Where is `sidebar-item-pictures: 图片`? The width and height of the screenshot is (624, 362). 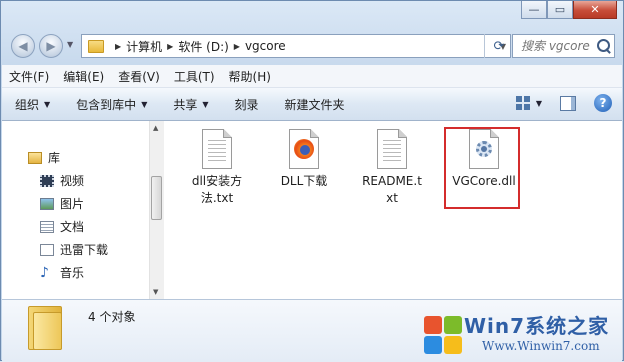
sidebar-item-pictures: 图片 is located at coordinates (62, 203).